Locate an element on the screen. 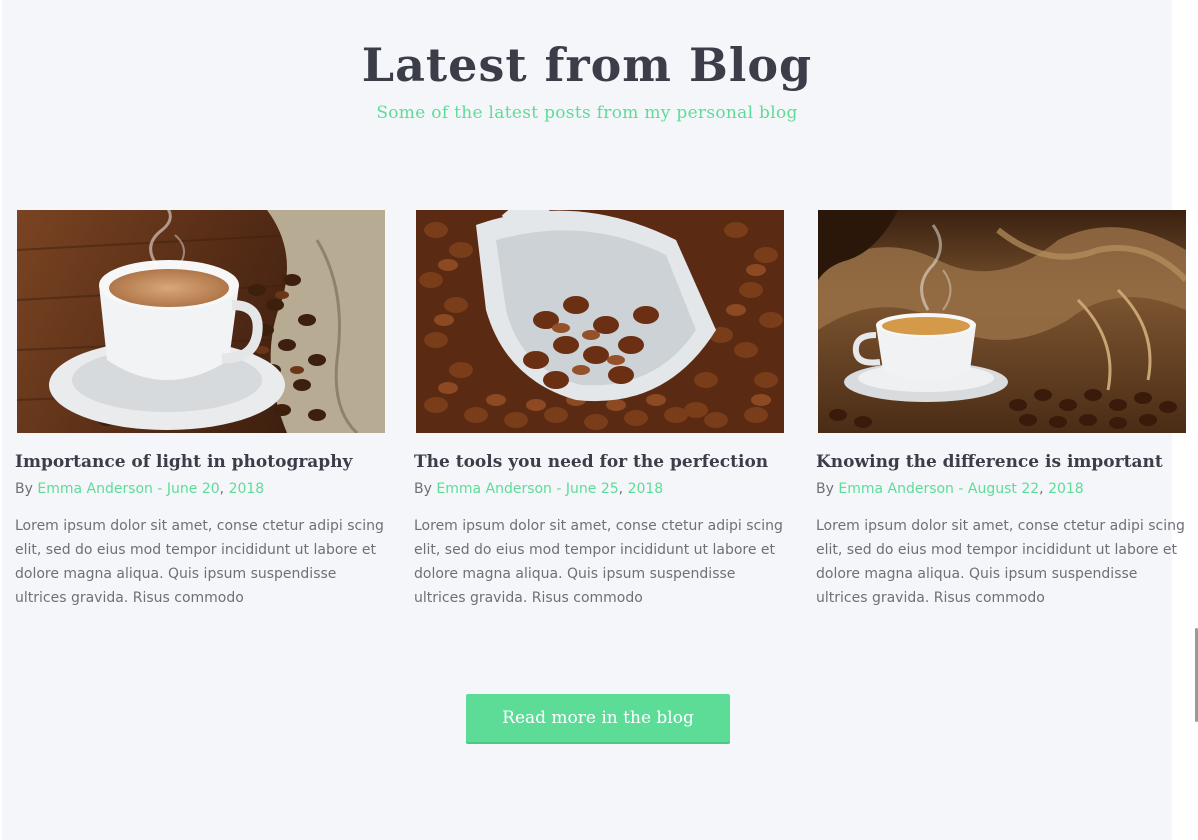  read-more-blog-button: Read more in the blog is located at coordinates (598, 718).